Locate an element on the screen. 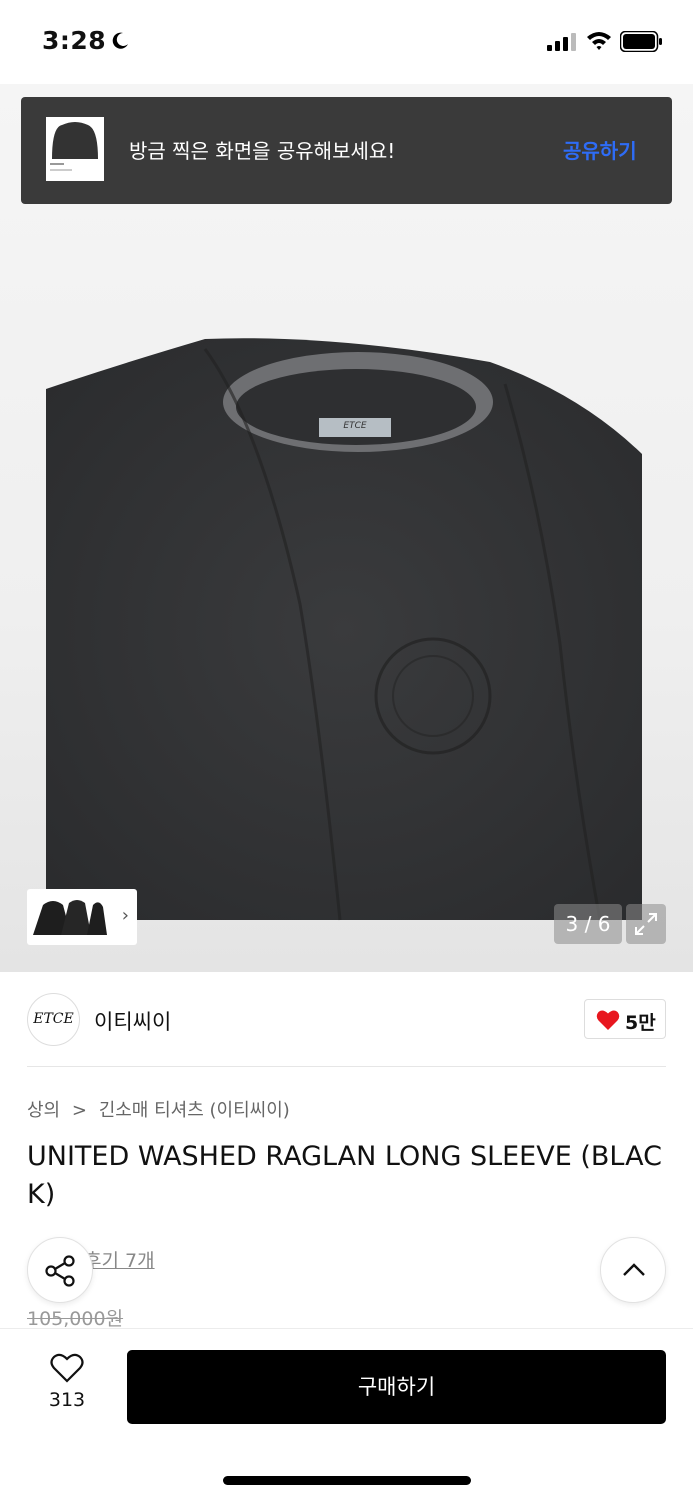  brand-like-button: 5만 is located at coordinates (625, 1019).